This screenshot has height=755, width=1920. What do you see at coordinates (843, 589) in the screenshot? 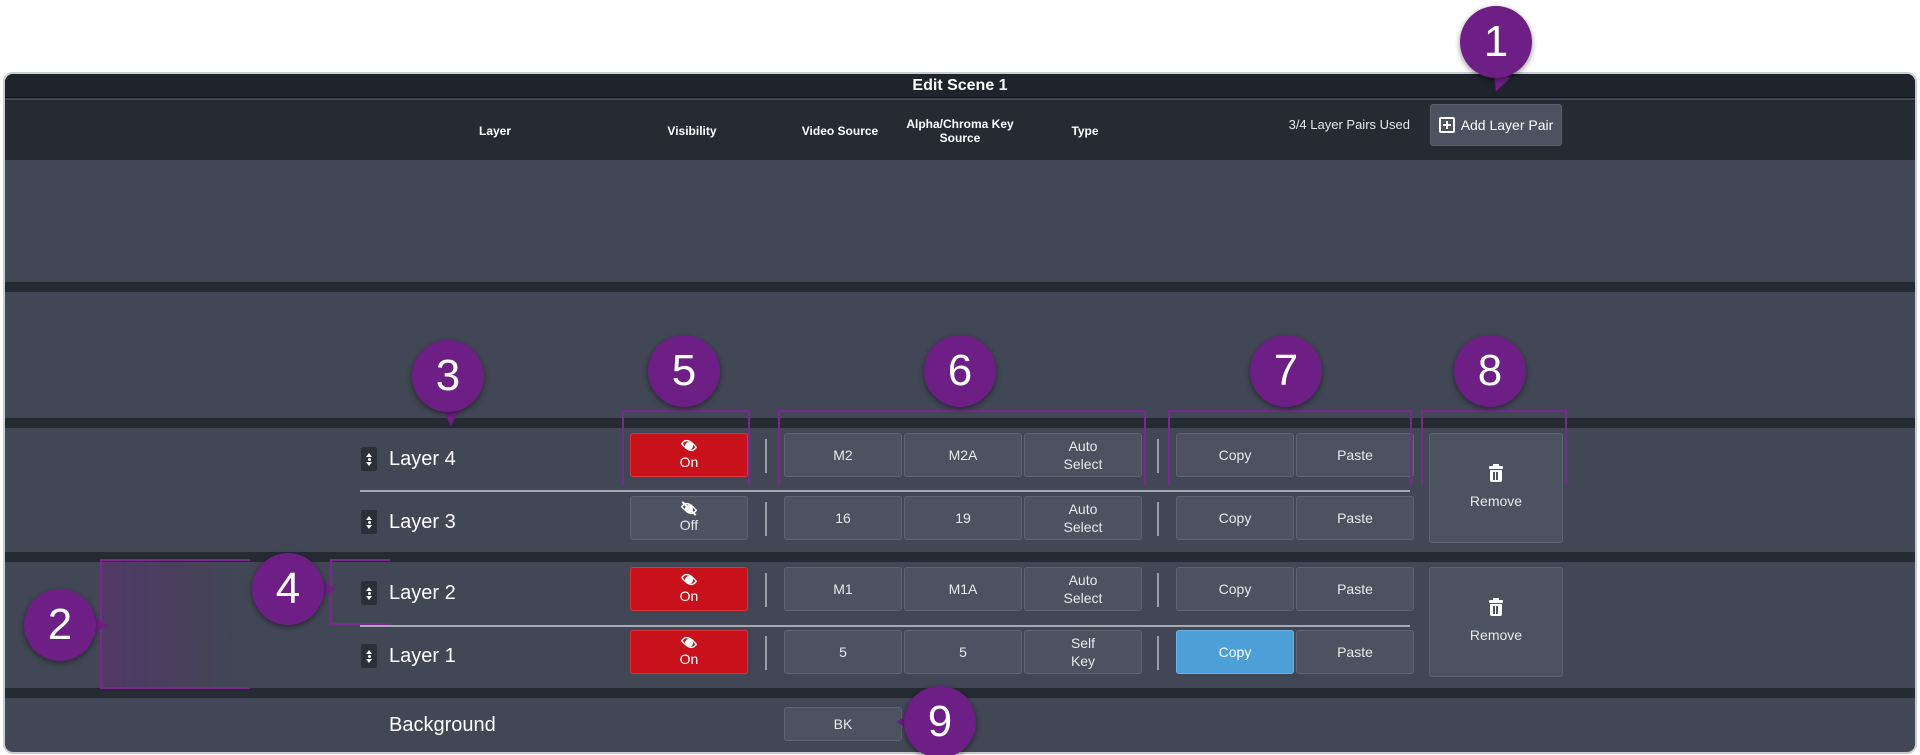
I see `video-source-button: M1` at bounding box center [843, 589].